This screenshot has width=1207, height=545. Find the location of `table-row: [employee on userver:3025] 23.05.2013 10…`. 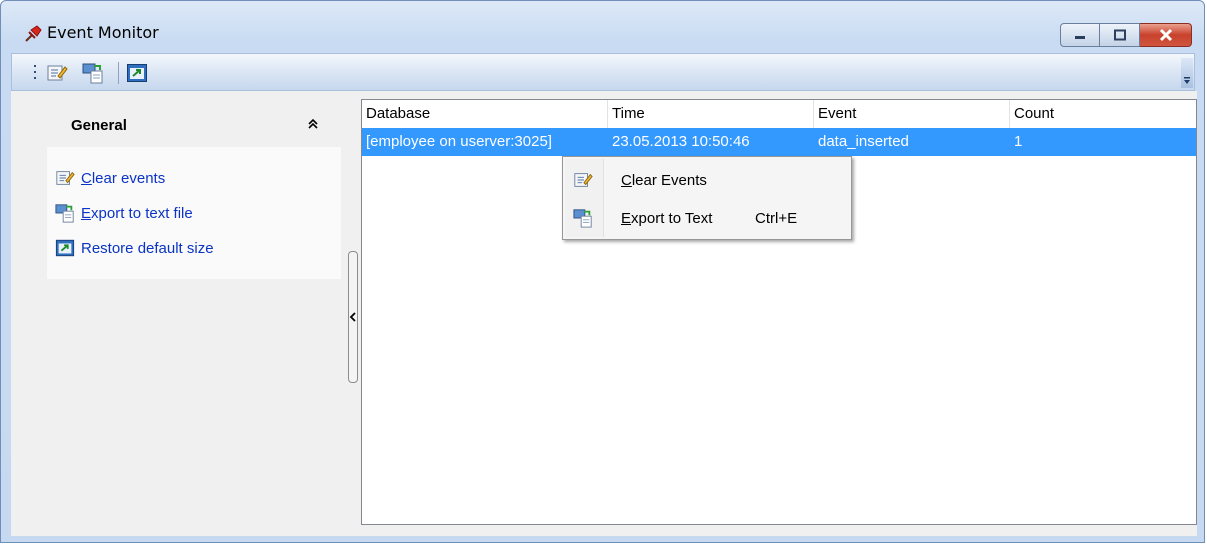

table-row: [employee on userver:3025] 23.05.2013 10… is located at coordinates (779, 142).